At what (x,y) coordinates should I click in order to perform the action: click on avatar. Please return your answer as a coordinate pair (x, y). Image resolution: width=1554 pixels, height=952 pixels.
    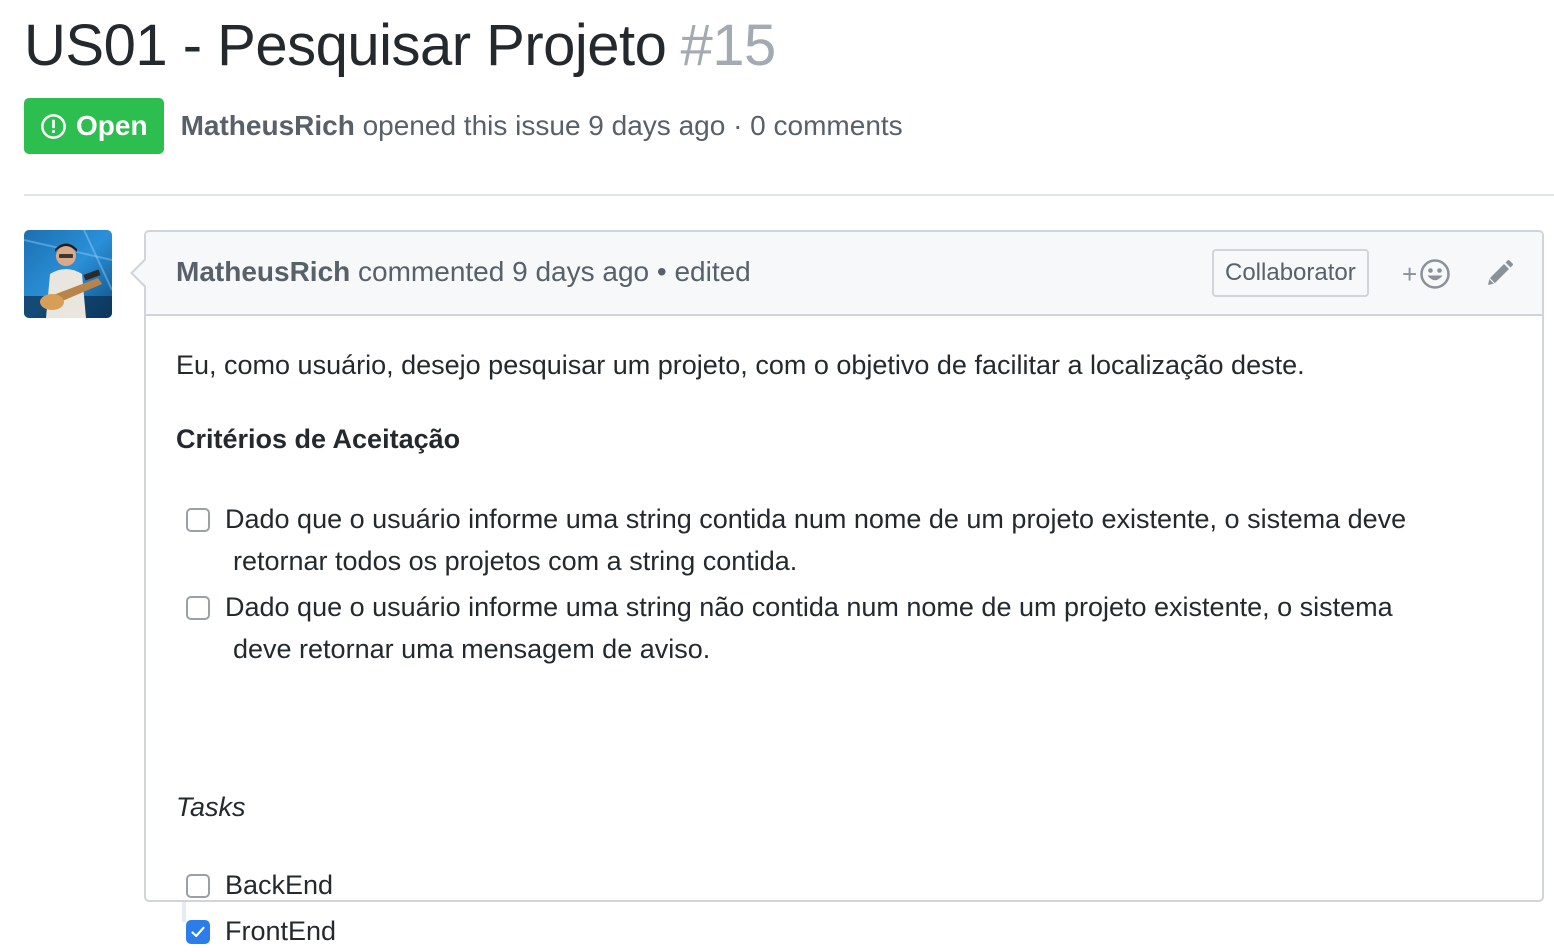
    Looking at the image, I should click on (68, 274).